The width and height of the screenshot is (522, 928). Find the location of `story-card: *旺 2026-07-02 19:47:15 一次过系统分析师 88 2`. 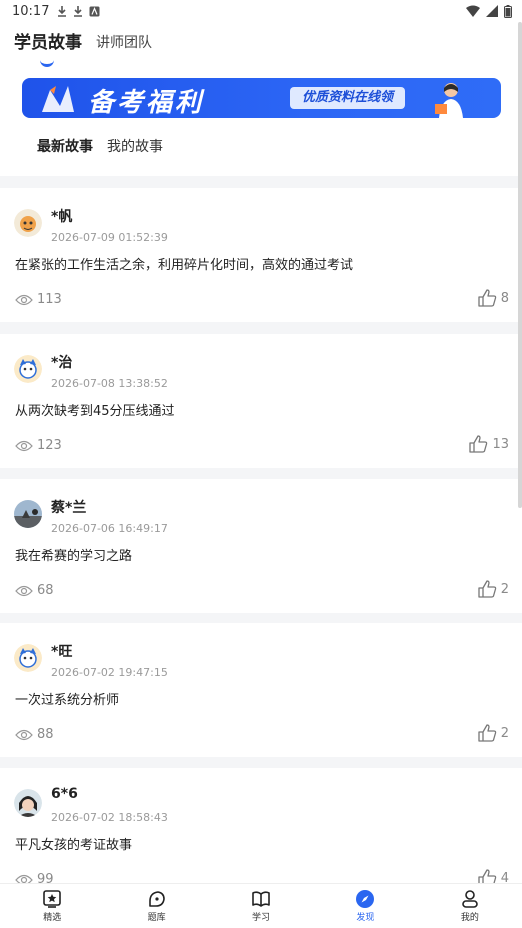

story-card: *旺 2026-07-02 19:47:15 一次过系统分析师 88 2 is located at coordinates (261, 690).